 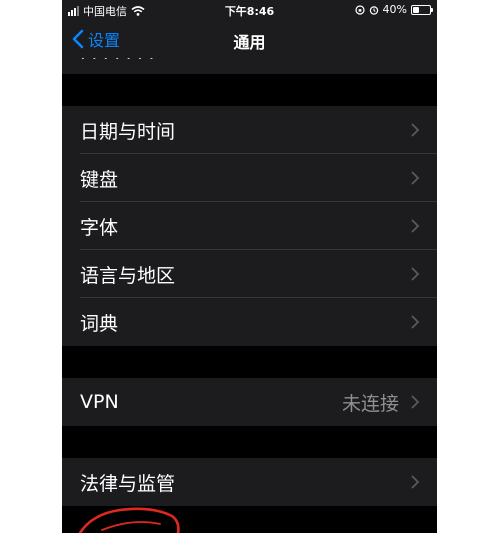 What do you see at coordinates (99, 179) in the screenshot?
I see `row-label: 键盘` at bounding box center [99, 179].